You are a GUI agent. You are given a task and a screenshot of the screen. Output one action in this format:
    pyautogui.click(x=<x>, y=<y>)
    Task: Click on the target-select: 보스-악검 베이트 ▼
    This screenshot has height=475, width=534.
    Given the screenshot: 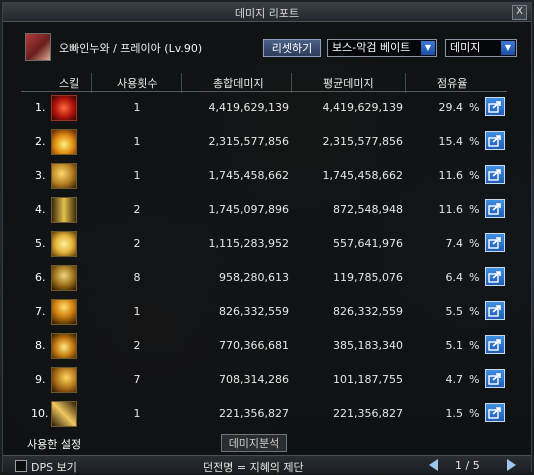 What is the action you would take?
    pyautogui.click(x=382, y=48)
    